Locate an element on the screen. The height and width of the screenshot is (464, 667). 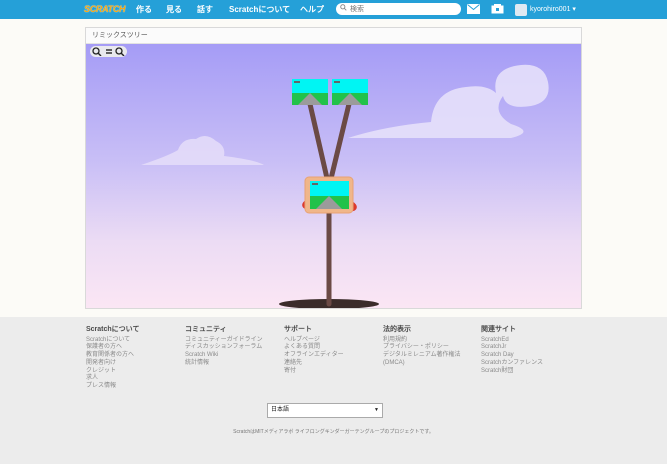
scratch-logo: SCRATCH is located at coordinates (105, 9).